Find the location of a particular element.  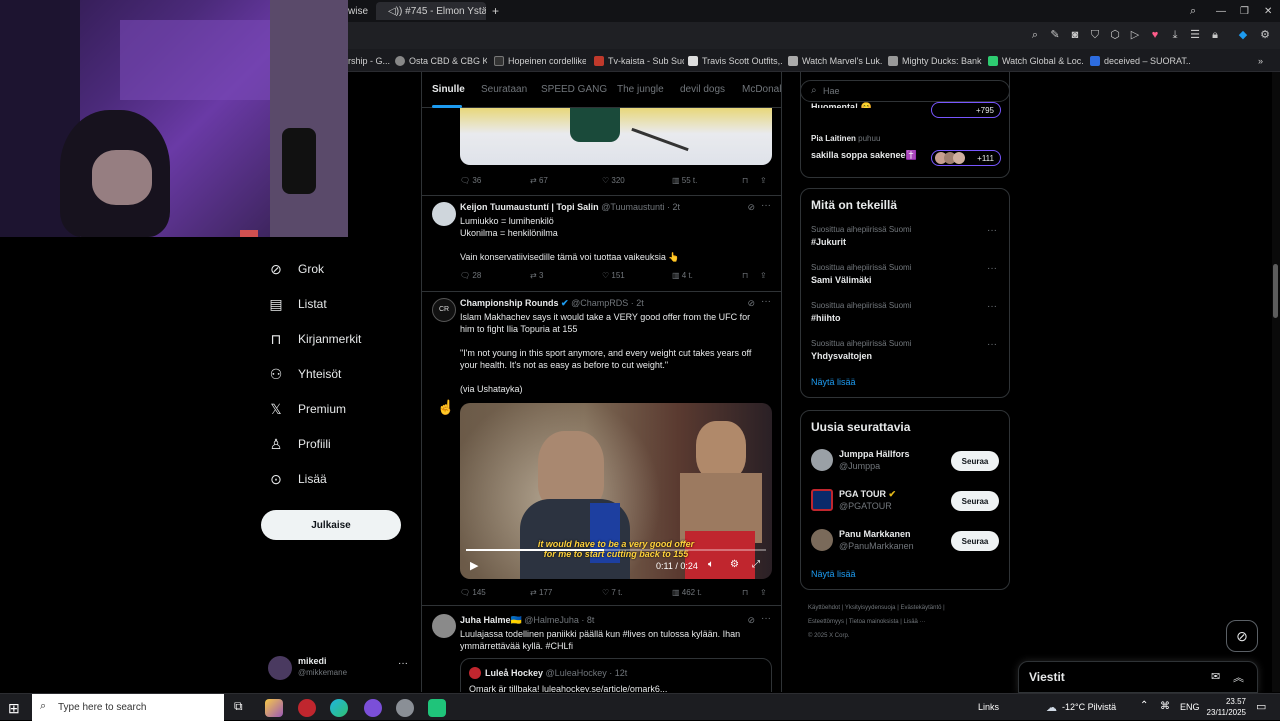

edge-icon is located at coordinates (339, 708).